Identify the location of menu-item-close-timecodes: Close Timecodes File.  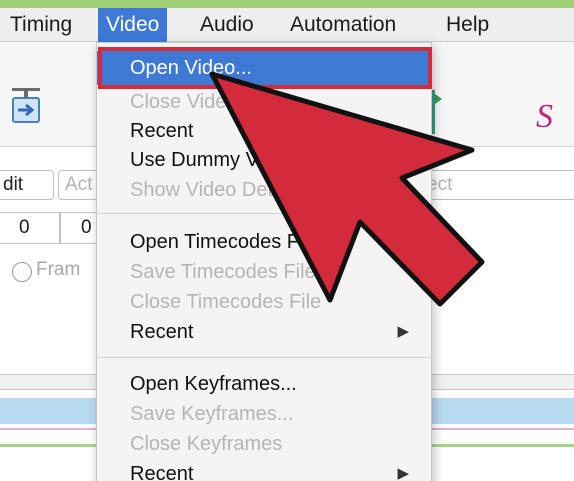
(264, 302).